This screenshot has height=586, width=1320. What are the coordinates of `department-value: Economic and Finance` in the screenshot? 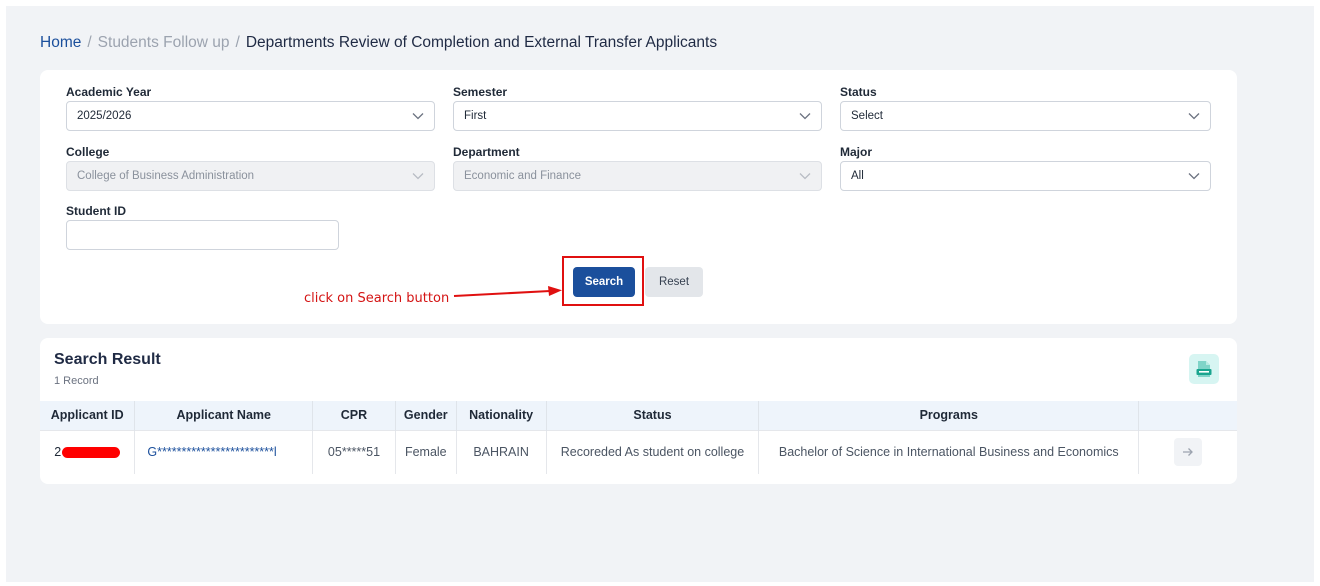 It's located at (522, 176).